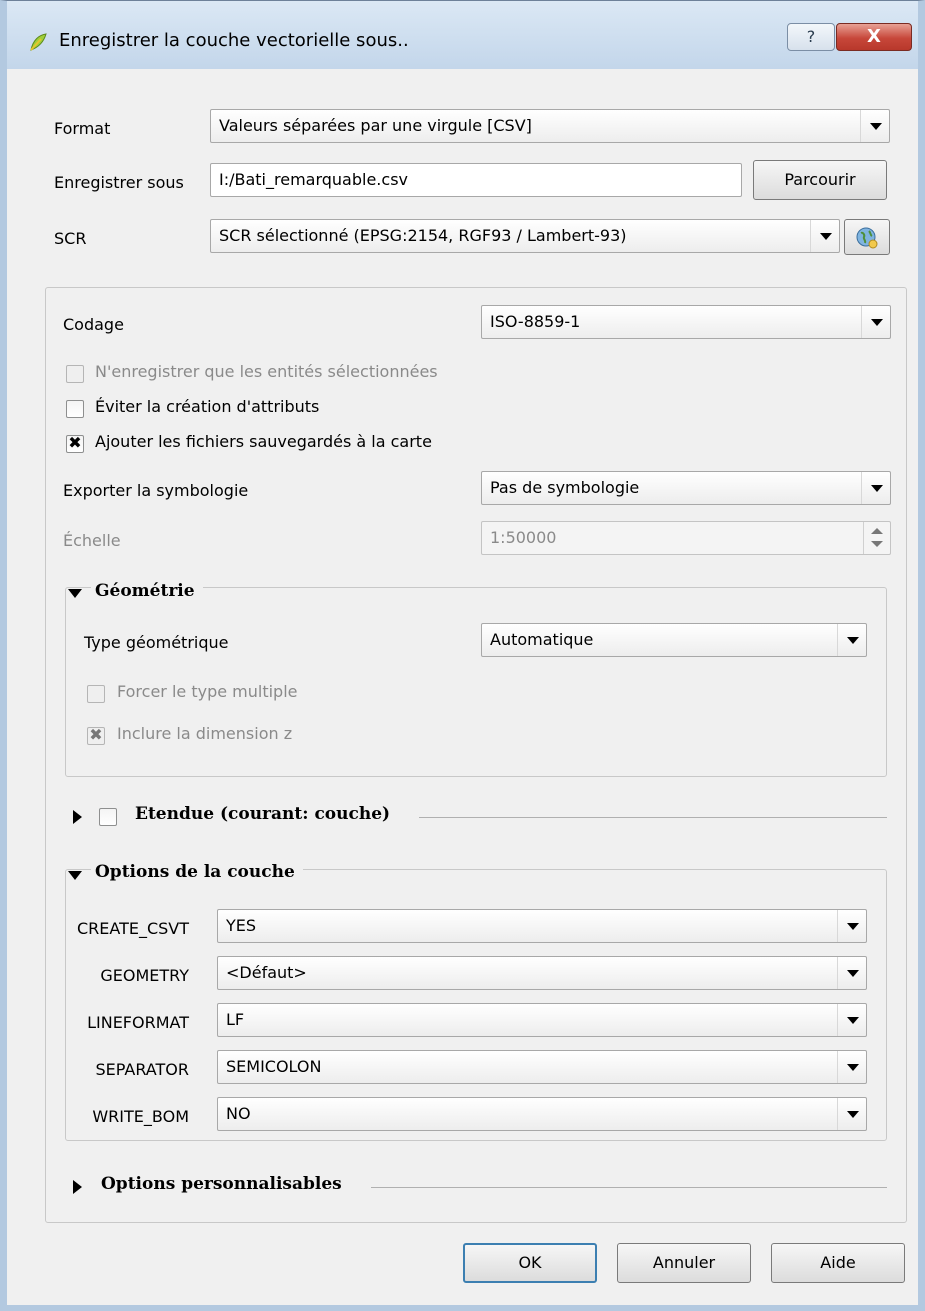 Image resolution: width=925 pixels, height=1311 pixels. What do you see at coordinates (93, 324) in the screenshot?
I see `encoding-label: Codage` at bounding box center [93, 324].